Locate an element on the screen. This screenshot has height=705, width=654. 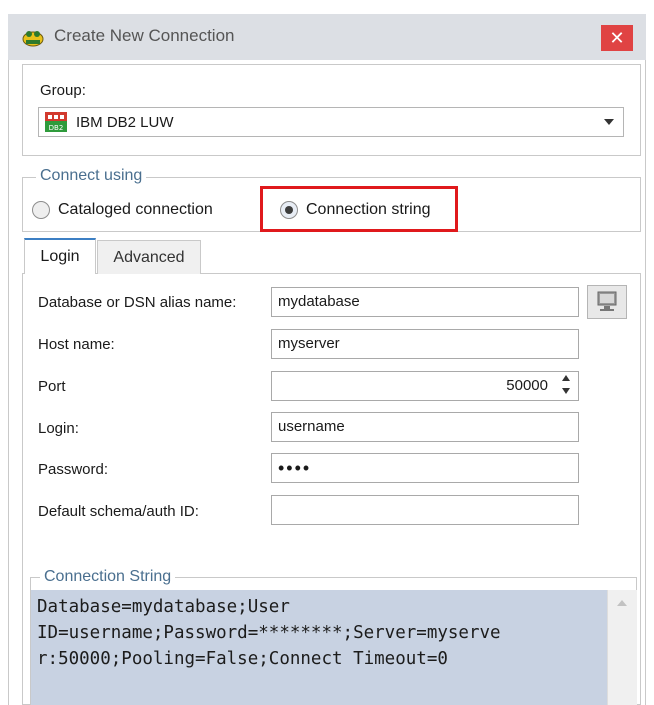
highlight-box is located at coordinates (359, 209).